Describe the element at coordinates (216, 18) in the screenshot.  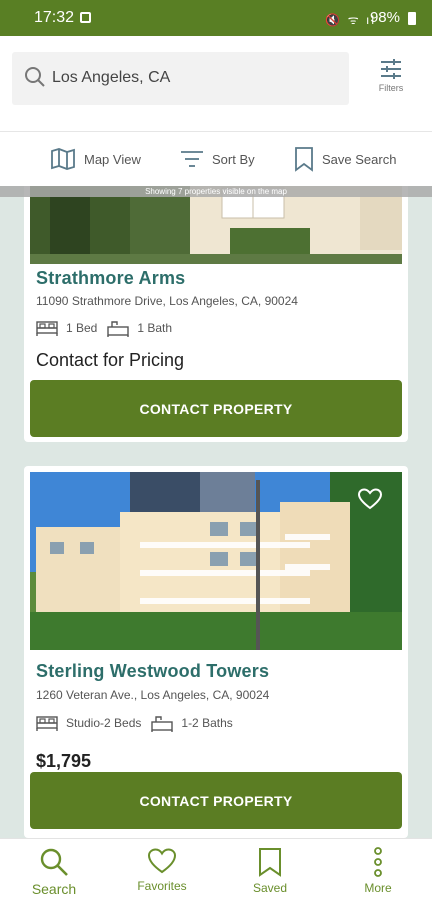
I see `status-bar: 17:32 🔇 ᯤ ıl 98%` at that location.